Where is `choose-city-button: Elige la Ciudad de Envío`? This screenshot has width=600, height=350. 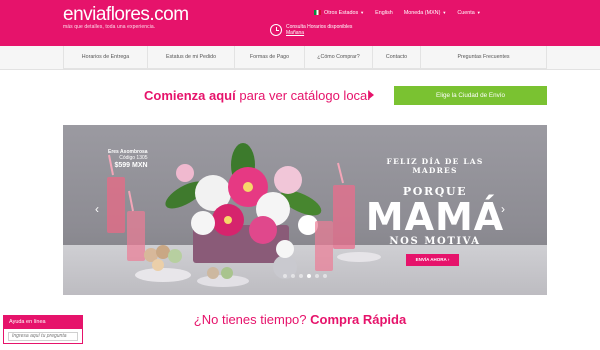 choose-city-button: Elige la Ciudad de Envío is located at coordinates (470, 95).